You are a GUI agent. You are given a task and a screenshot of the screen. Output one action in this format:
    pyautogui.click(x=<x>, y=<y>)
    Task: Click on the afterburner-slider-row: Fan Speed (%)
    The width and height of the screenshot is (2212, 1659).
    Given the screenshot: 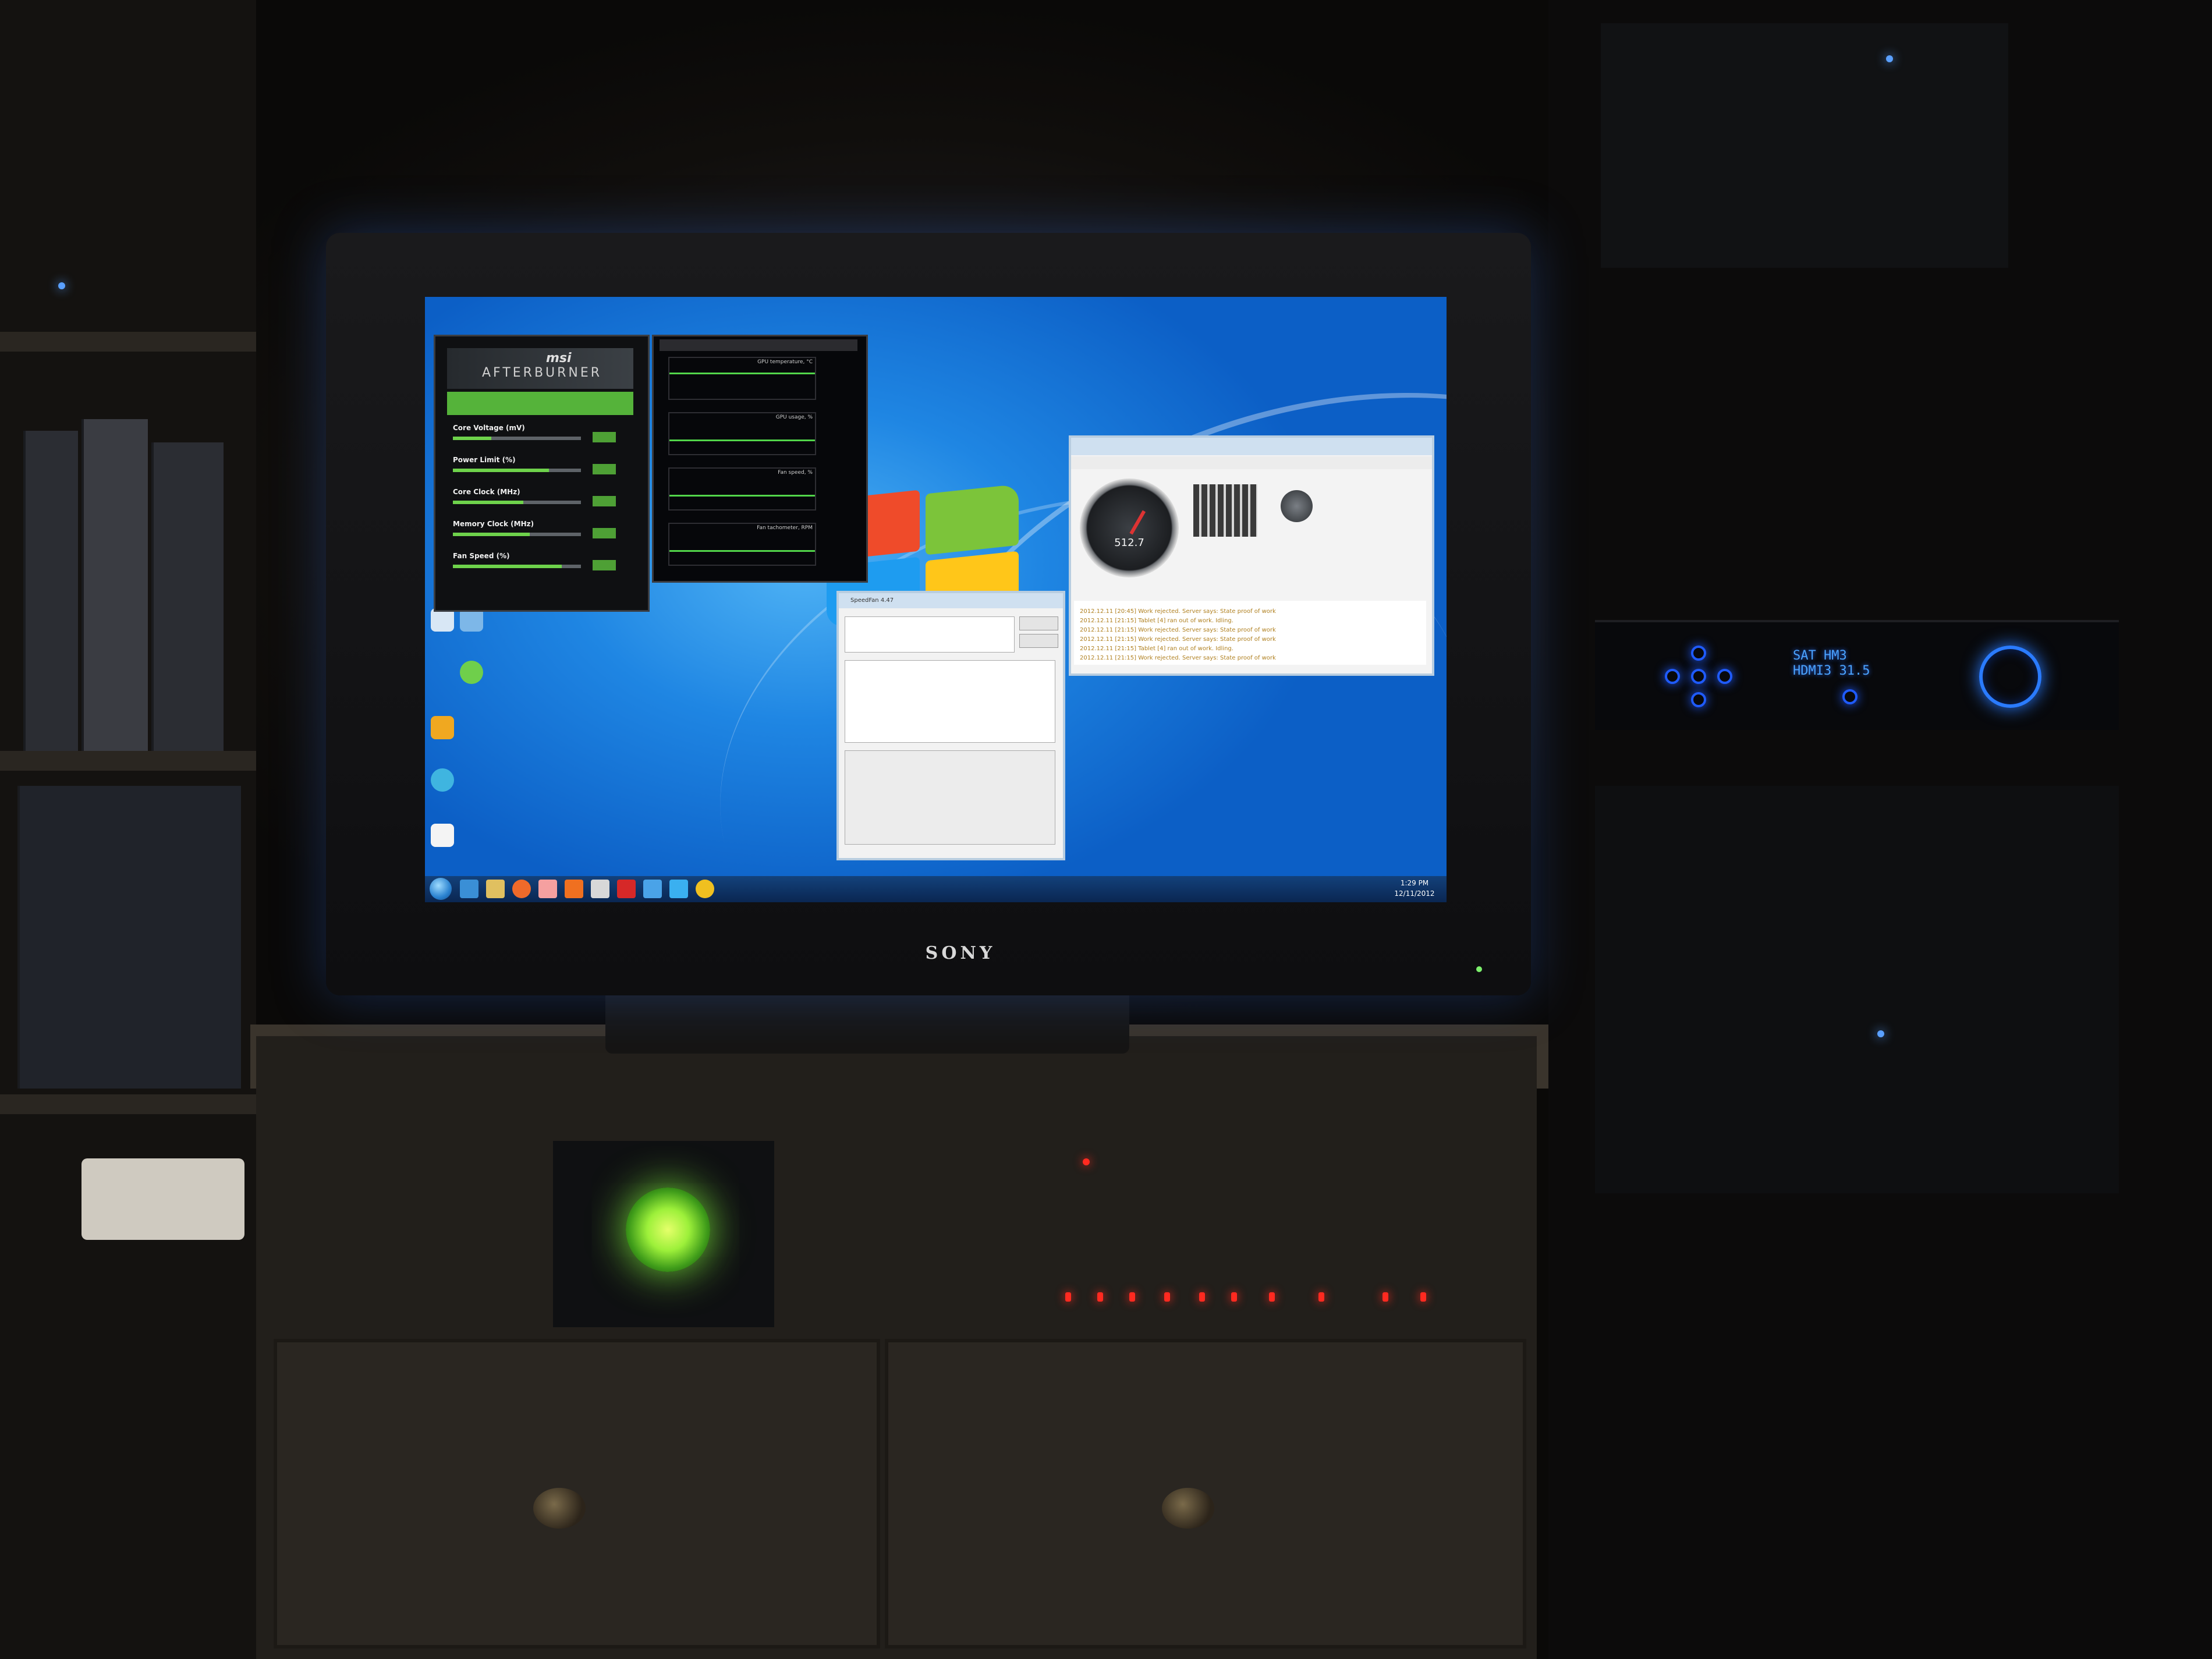 What is the action you would take?
    pyautogui.click(x=540, y=566)
    